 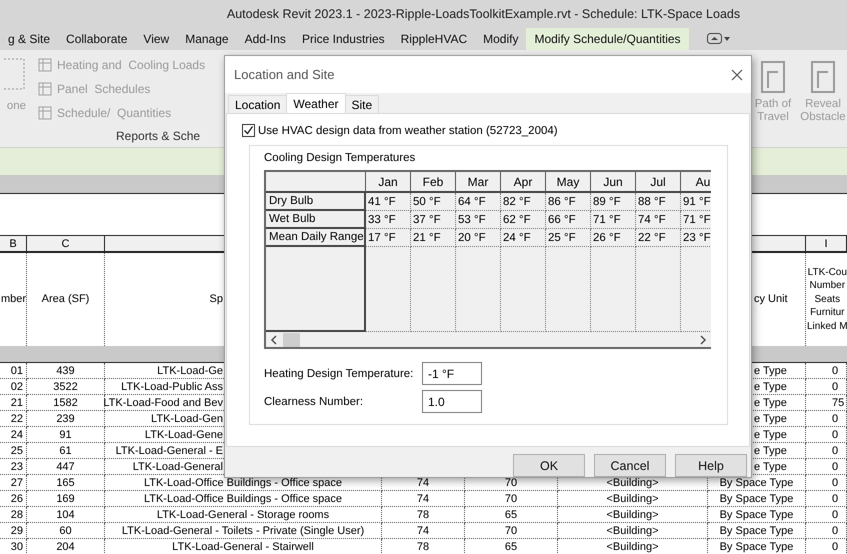 I want to click on input-field: -1 °F, so click(x=452, y=374).